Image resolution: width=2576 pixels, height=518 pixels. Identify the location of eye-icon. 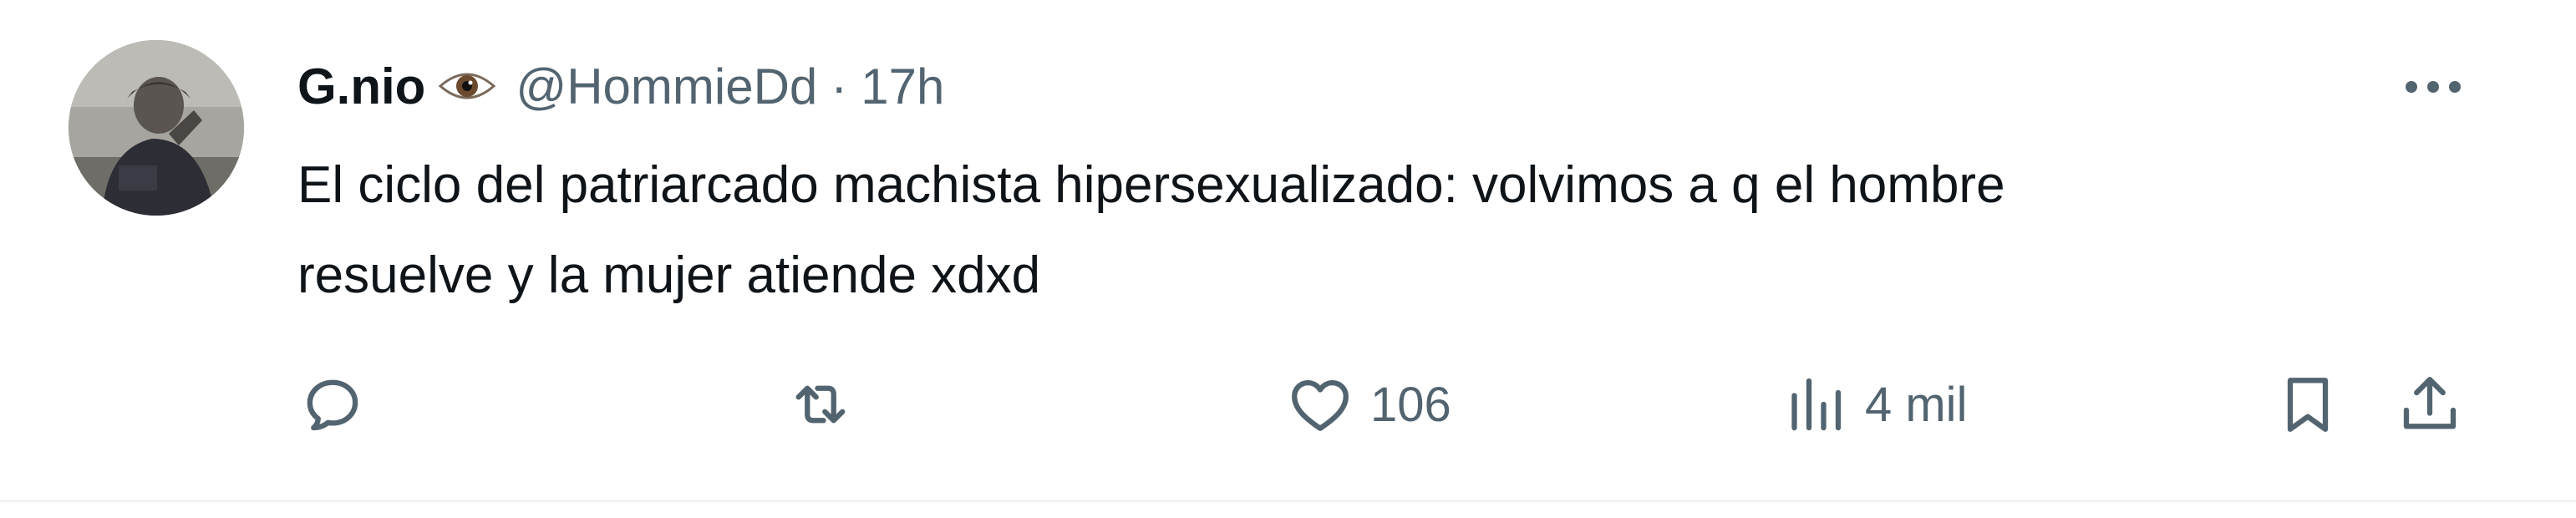
(467, 86).